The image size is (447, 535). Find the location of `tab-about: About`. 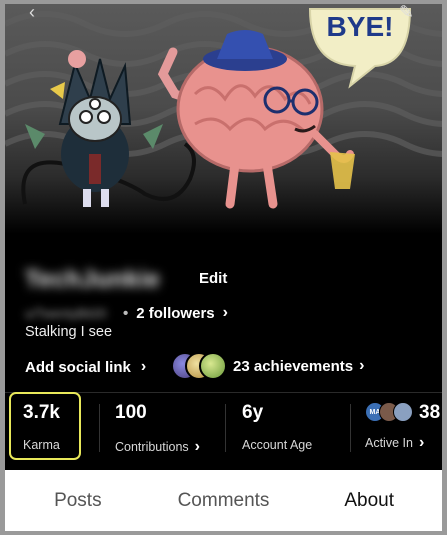

tab-about: About is located at coordinates (369, 500).